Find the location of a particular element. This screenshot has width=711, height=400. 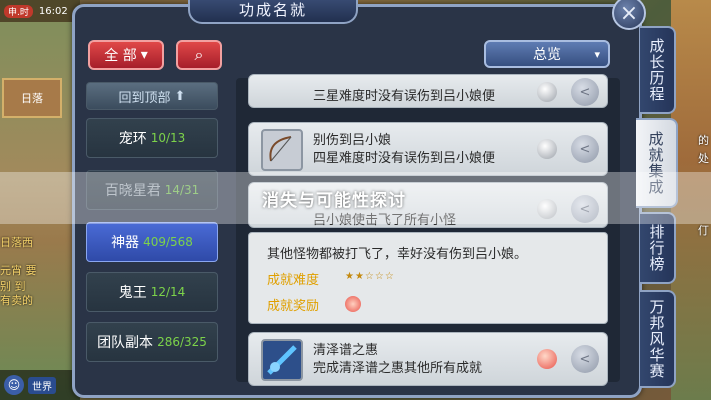

category-item: 团队副本 286/325 is located at coordinates (152, 342).